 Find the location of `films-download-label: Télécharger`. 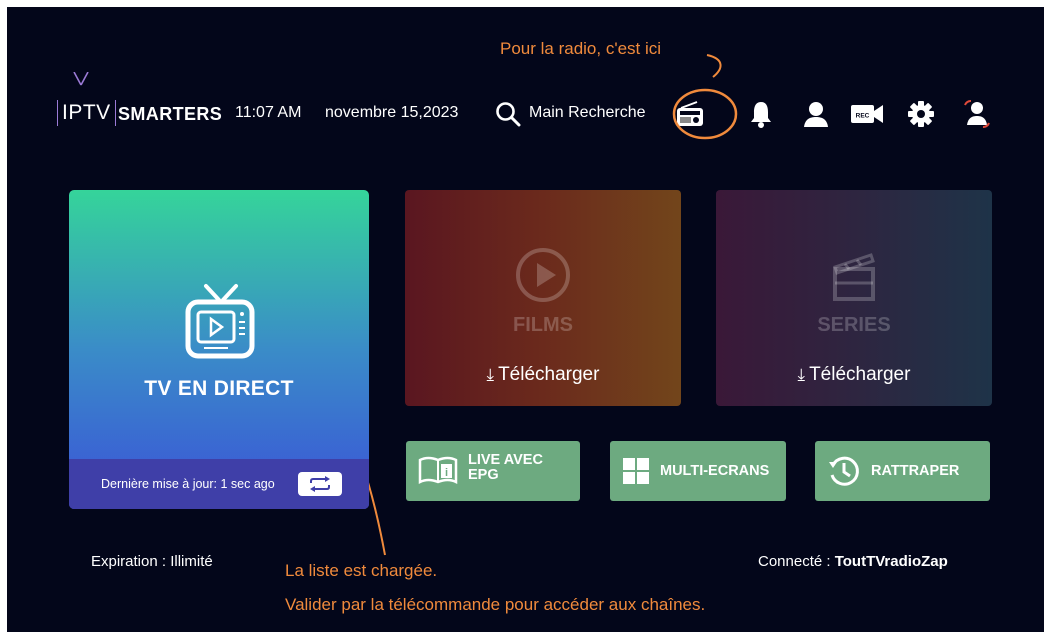

films-download-label: Télécharger is located at coordinates (549, 374).